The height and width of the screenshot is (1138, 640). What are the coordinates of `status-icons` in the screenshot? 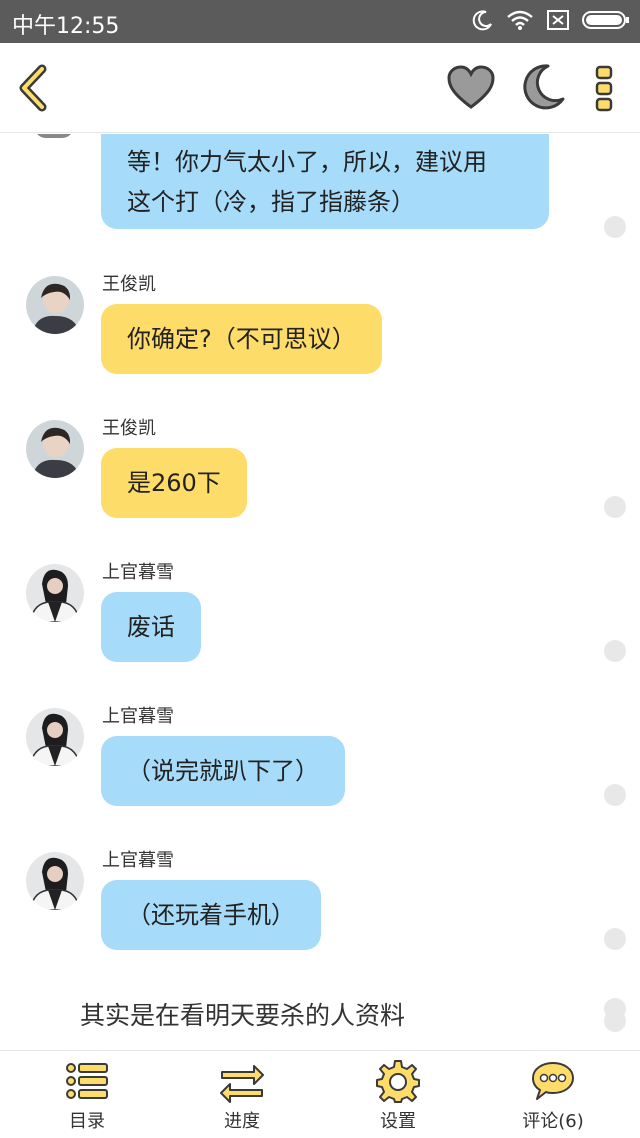 It's located at (551, 20).